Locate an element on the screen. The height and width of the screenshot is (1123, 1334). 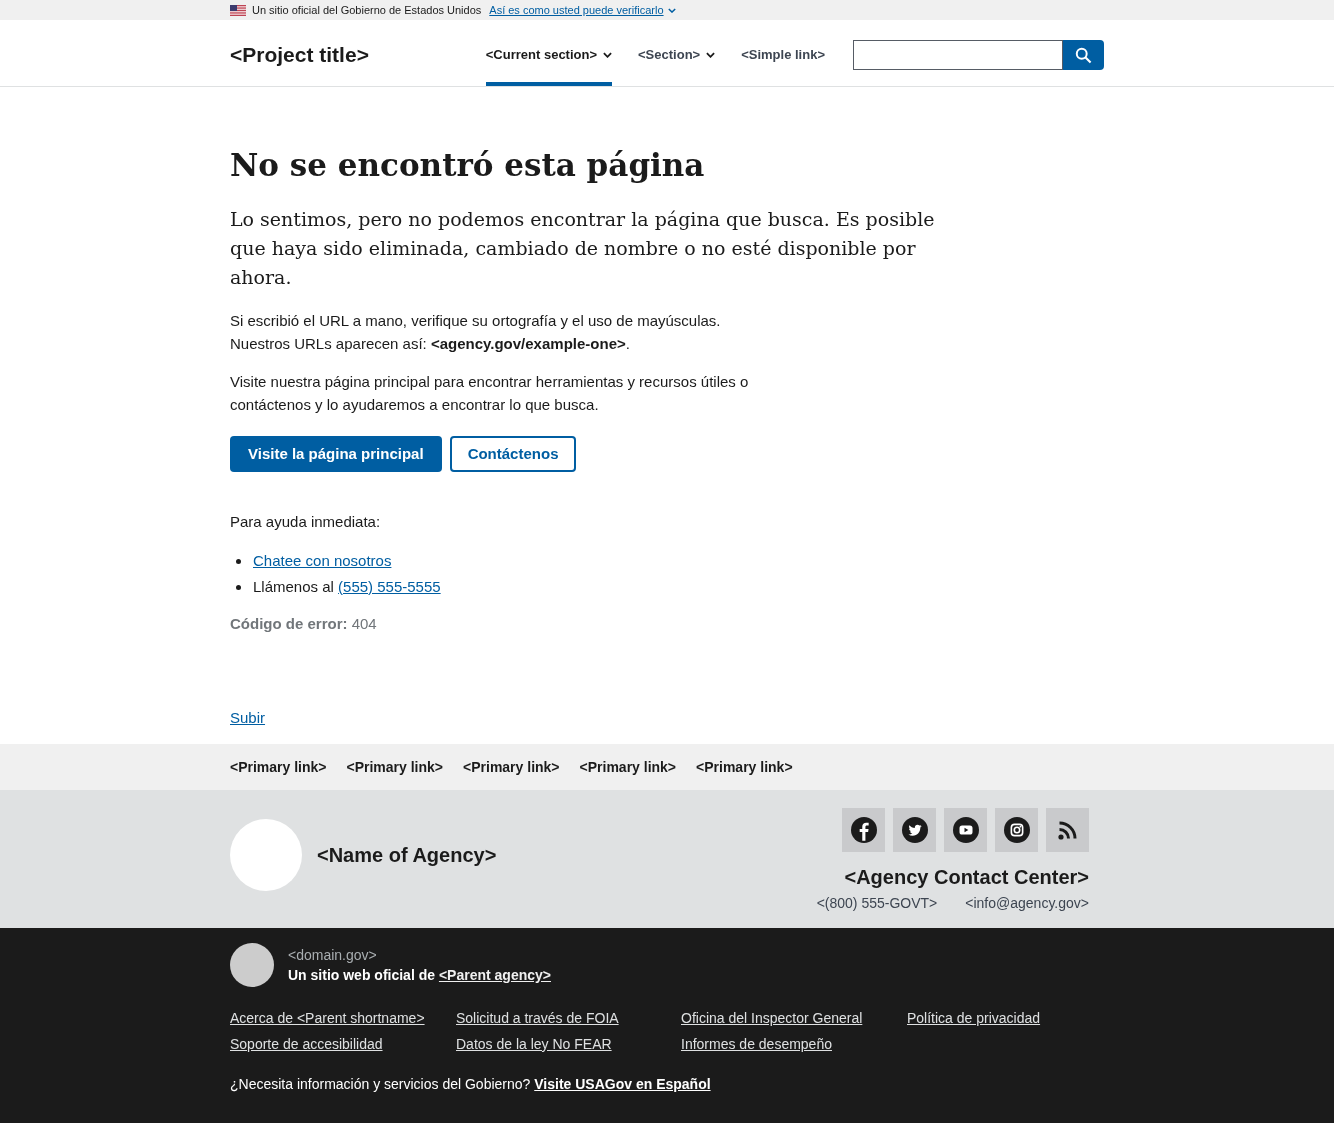
search-icon is located at coordinates (1083, 55).